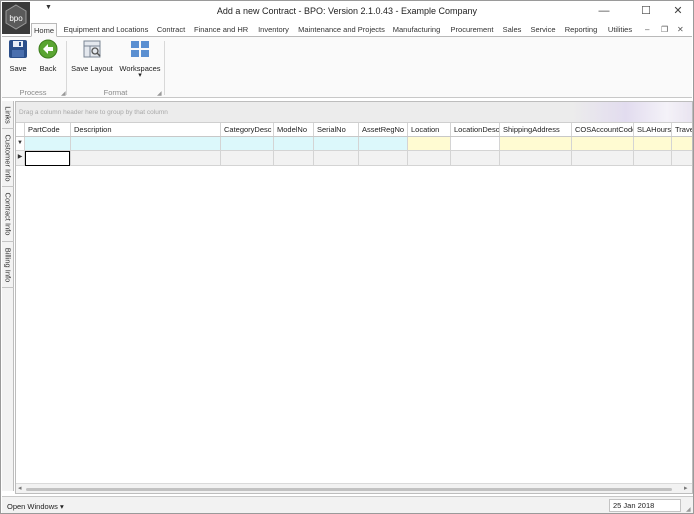  Describe the element at coordinates (475, 143) in the screenshot. I see `filter-cell-locationdesc` at that location.